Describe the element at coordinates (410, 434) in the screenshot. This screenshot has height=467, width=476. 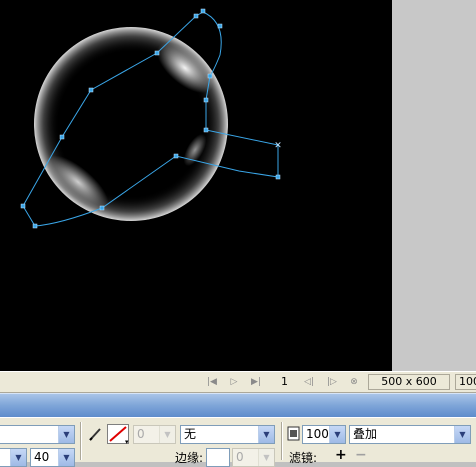
I see `blend-mode-dropdown: 叠加 ▼` at that location.